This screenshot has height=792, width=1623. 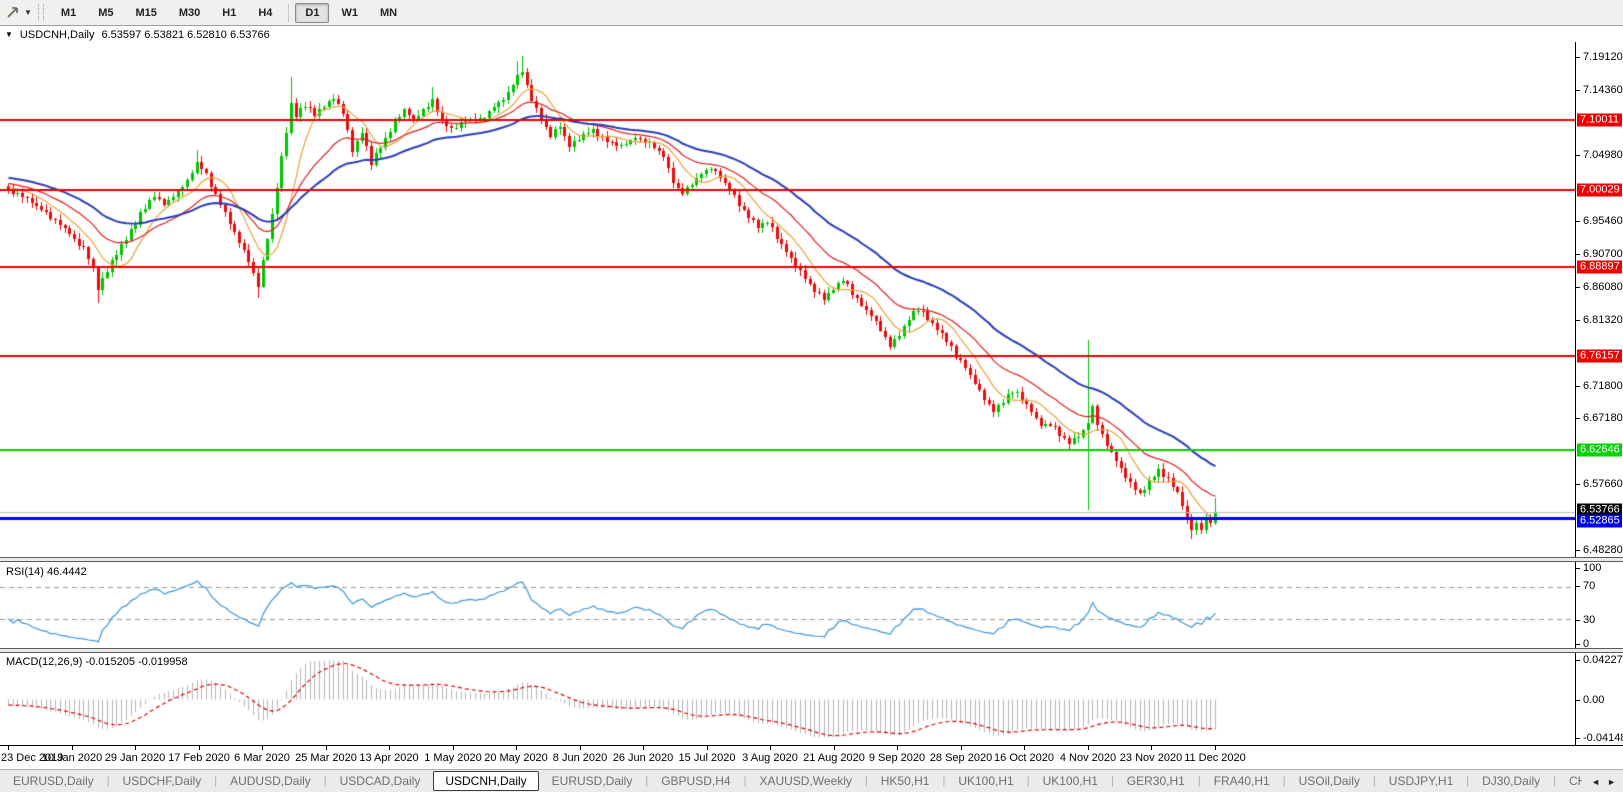 What do you see at coordinates (834, 758) in the screenshot?
I see `date-label: 21 Aug 2020` at bounding box center [834, 758].